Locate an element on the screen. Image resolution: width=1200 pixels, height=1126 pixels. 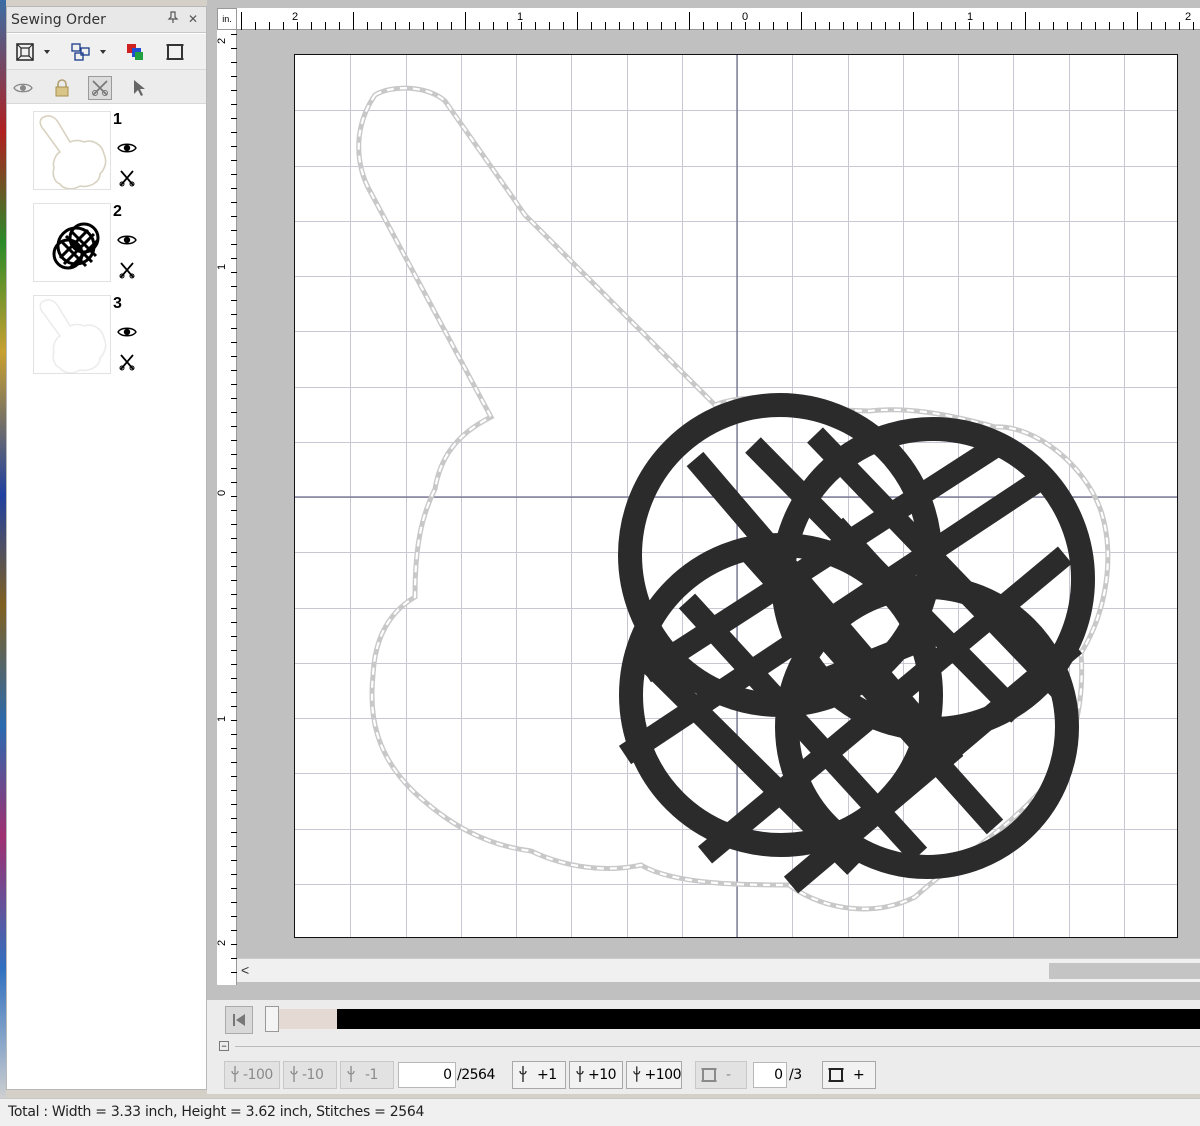
button-label: -100 is located at coordinates (258, 1075).